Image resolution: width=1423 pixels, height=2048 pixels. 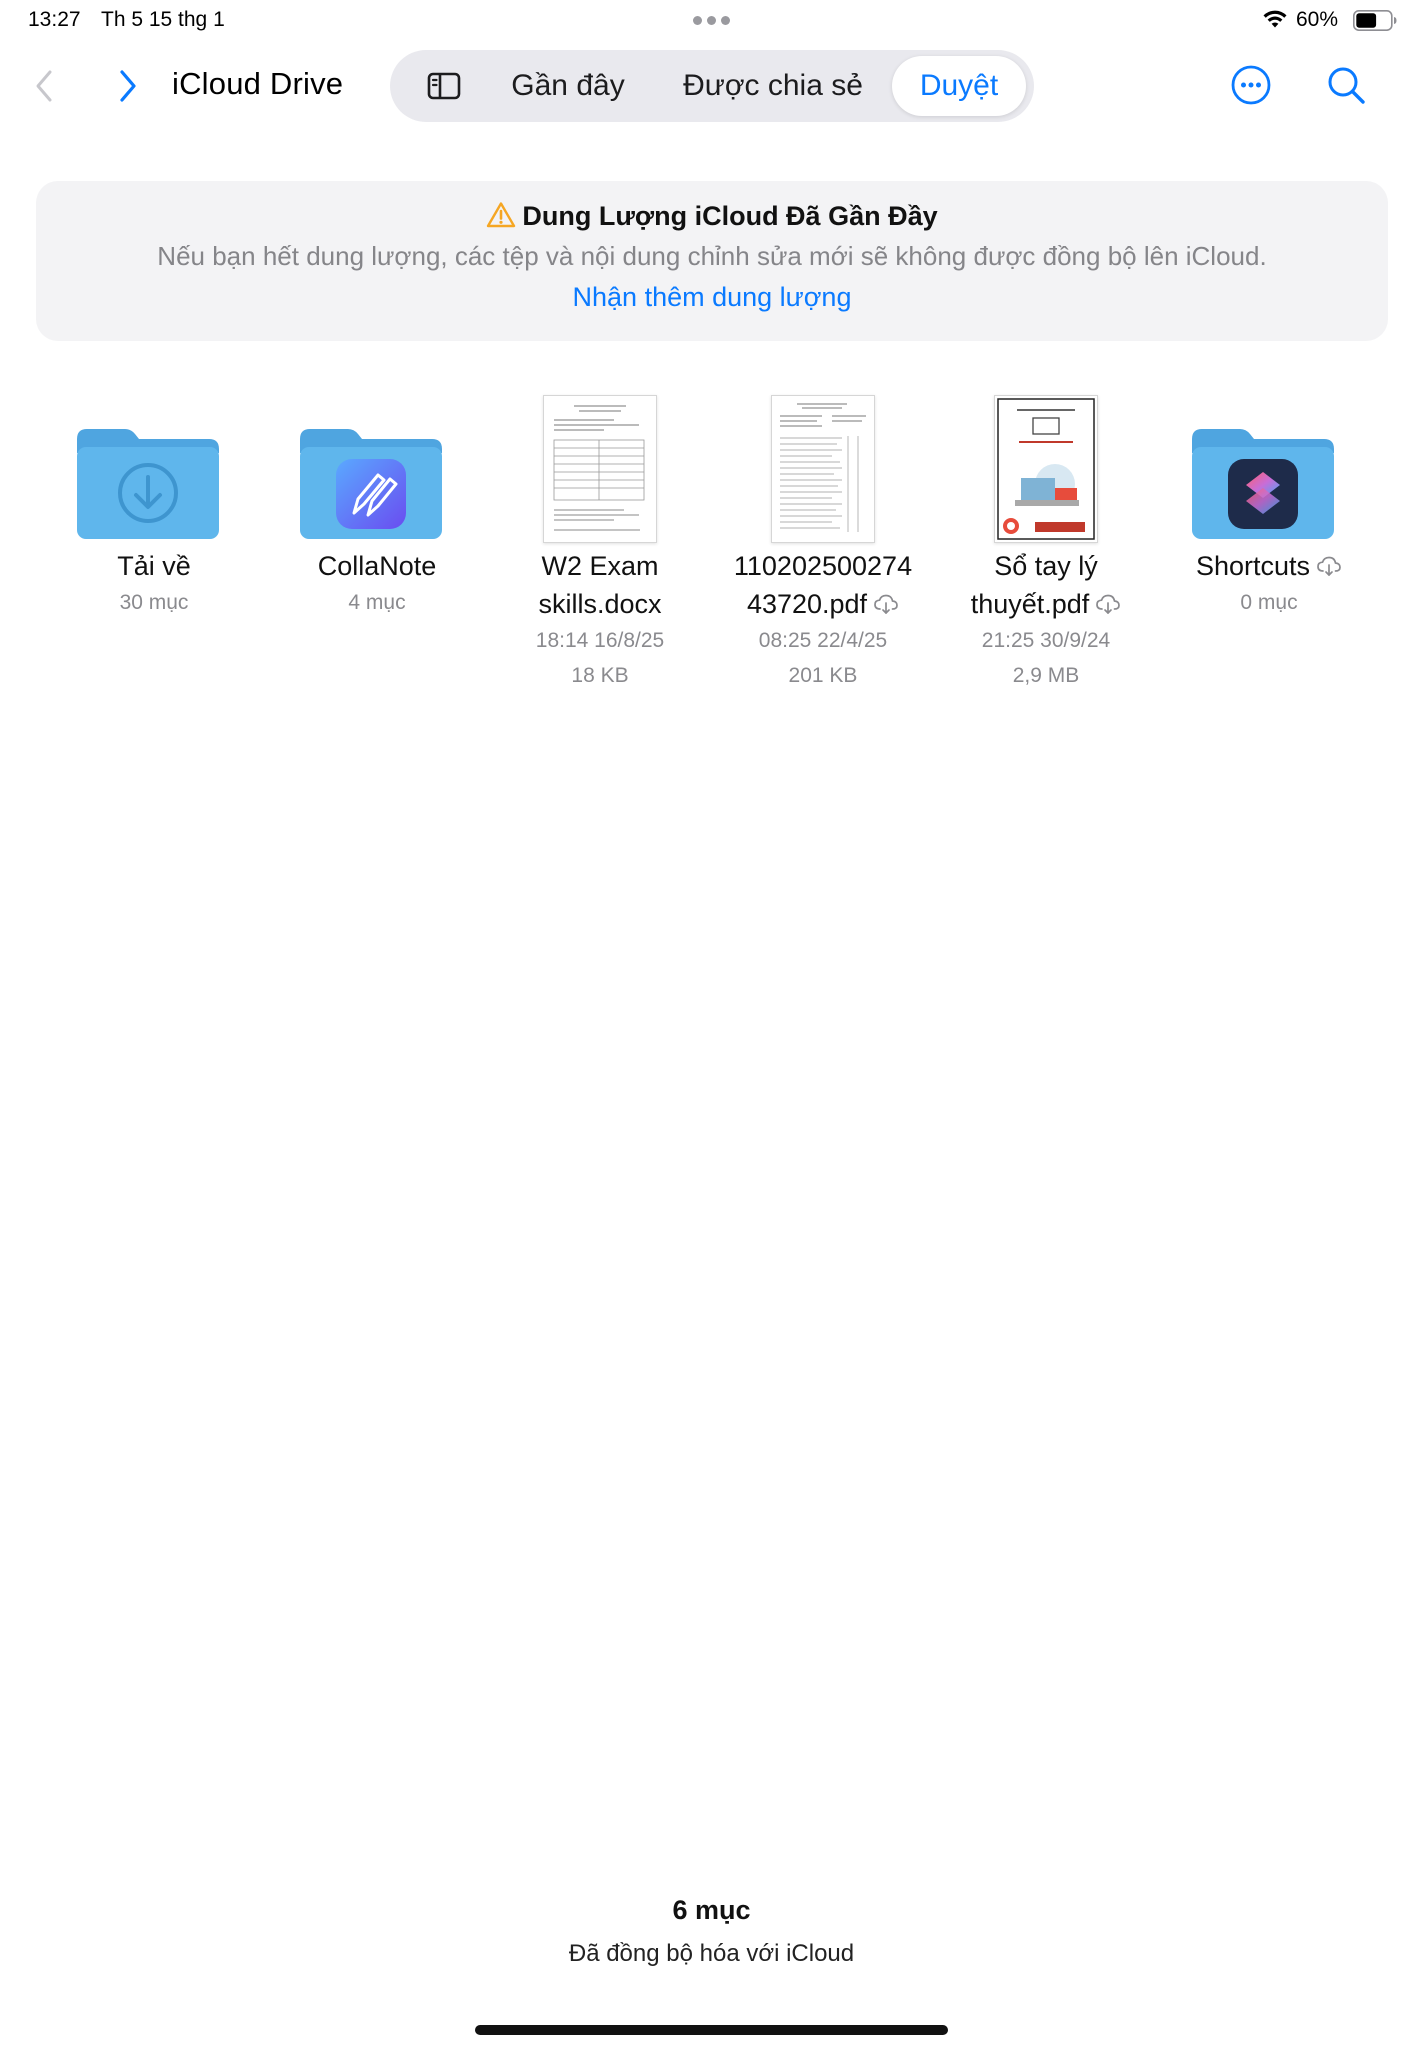 I want to click on item-size: 201 KB, so click(x=823, y=675).